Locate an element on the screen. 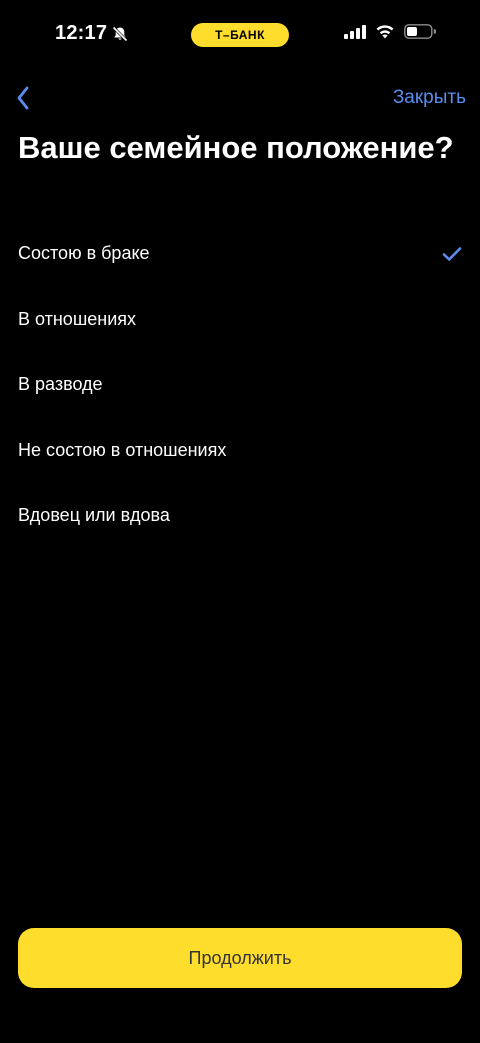  status-time: 12:17 is located at coordinates (81, 33).